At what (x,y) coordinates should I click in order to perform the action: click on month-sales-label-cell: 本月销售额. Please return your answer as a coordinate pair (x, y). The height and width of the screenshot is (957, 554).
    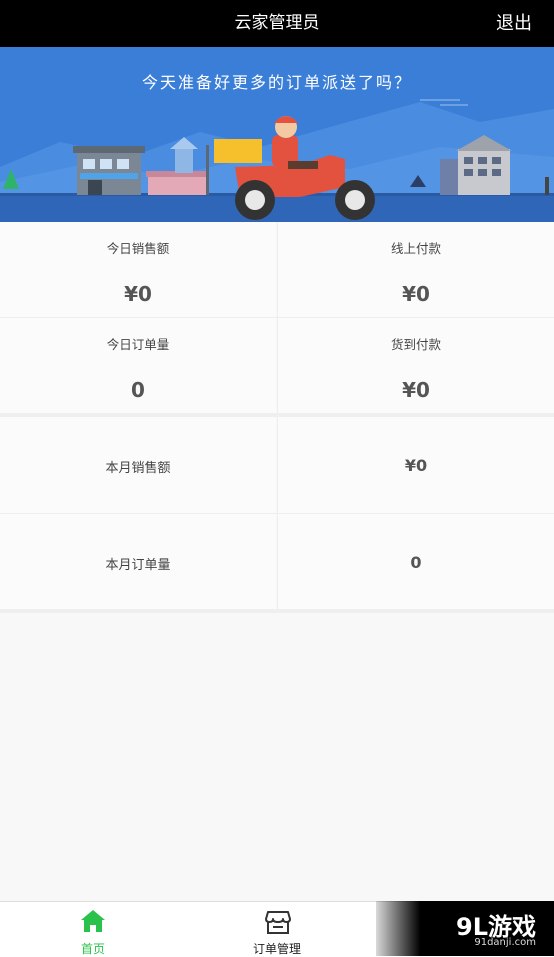
    Looking at the image, I should click on (138, 465).